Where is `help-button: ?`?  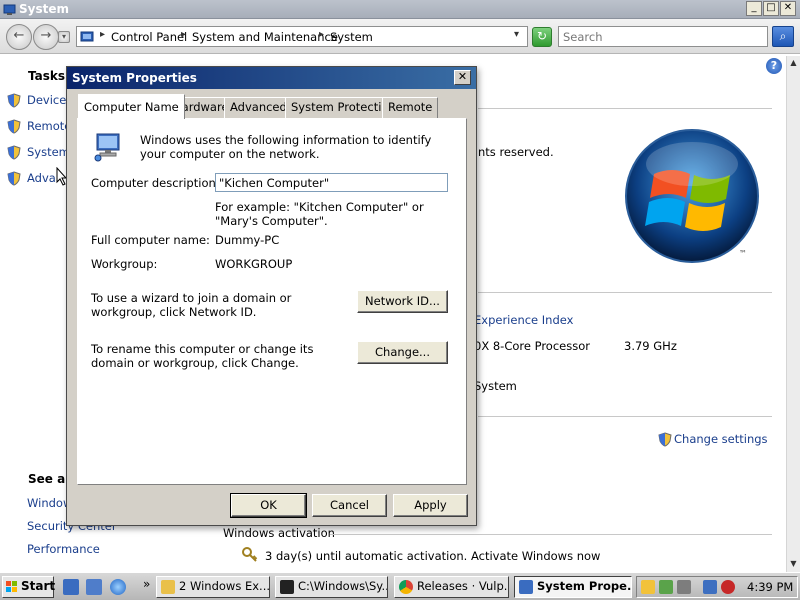 help-button: ? is located at coordinates (774, 66).